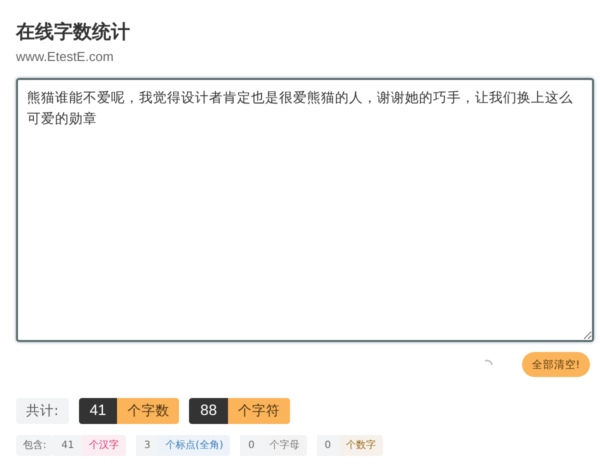  I want to click on page-title: 在线字数统计, so click(73, 32).